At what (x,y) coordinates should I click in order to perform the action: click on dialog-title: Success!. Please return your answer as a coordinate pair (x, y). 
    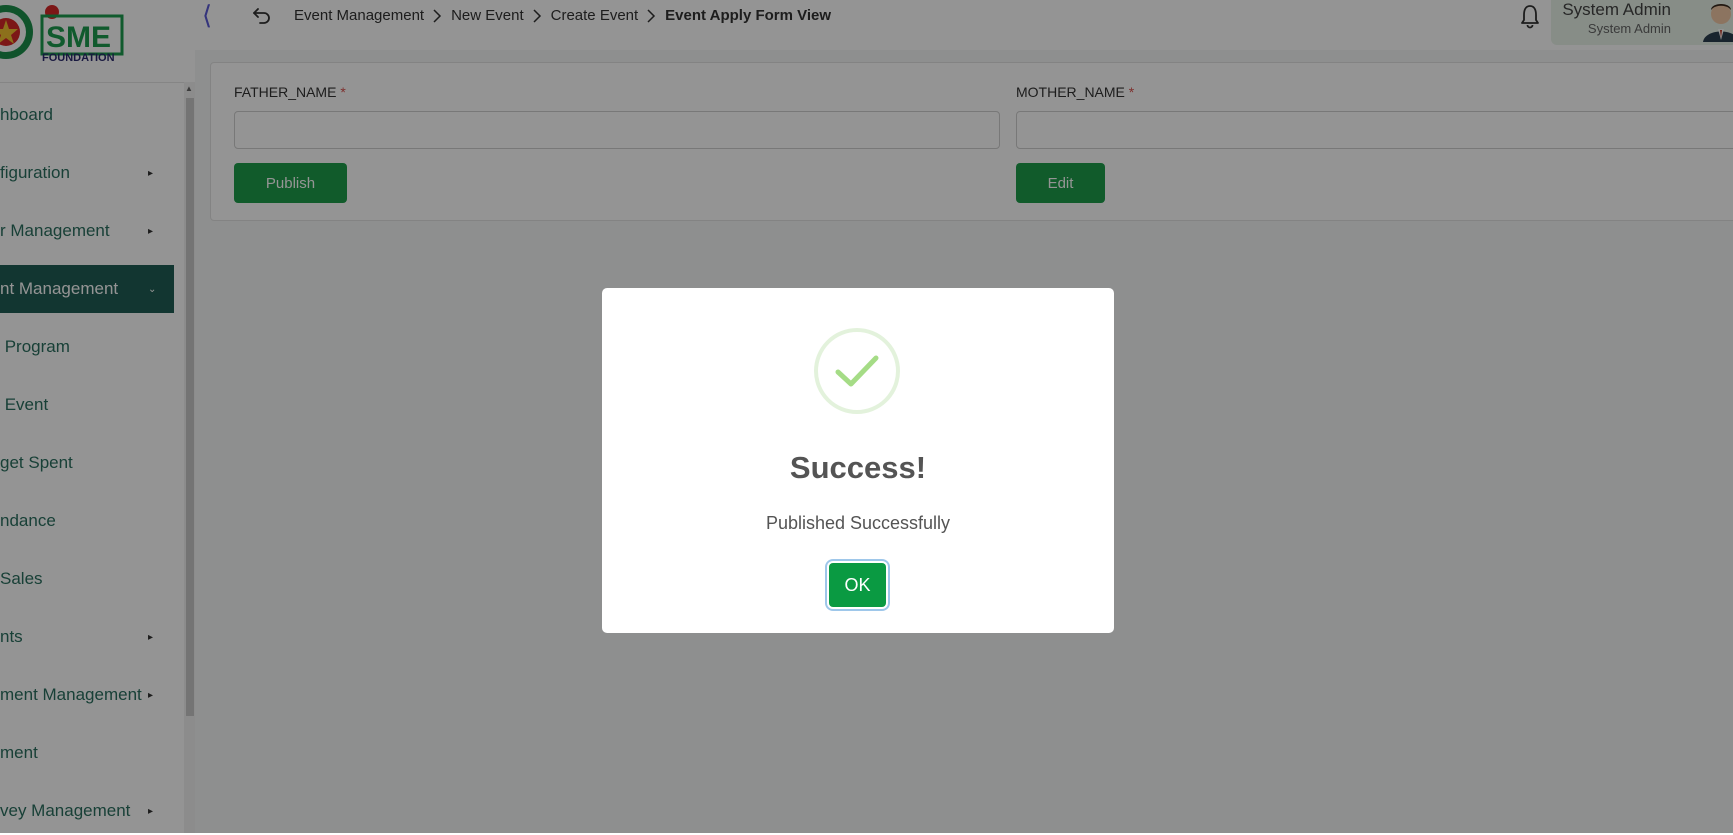
    Looking at the image, I should click on (858, 467).